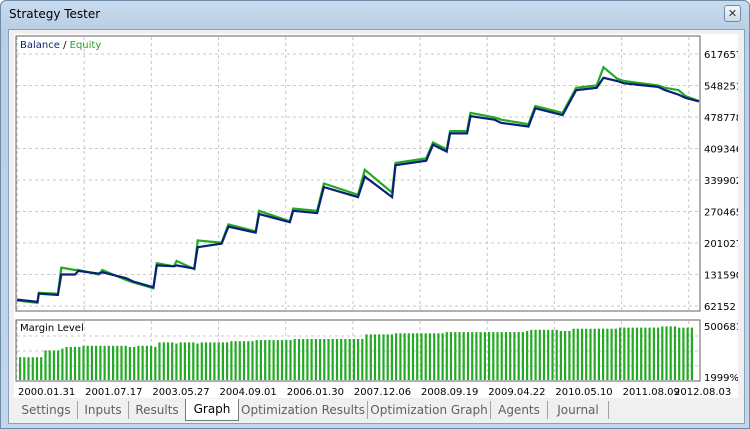 The image size is (750, 429). Describe the element at coordinates (46, 410) in the screenshot. I see `tab-settings: Settings` at that location.